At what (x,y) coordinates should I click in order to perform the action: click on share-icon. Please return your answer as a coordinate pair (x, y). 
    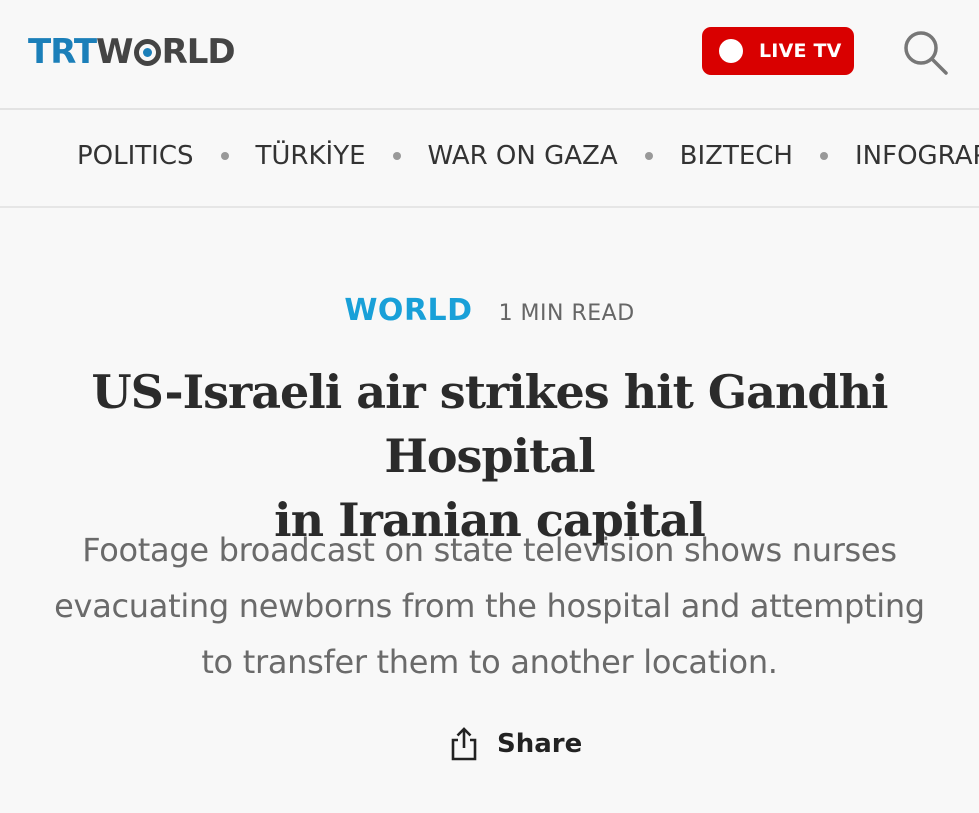
    Looking at the image, I should click on (464, 744).